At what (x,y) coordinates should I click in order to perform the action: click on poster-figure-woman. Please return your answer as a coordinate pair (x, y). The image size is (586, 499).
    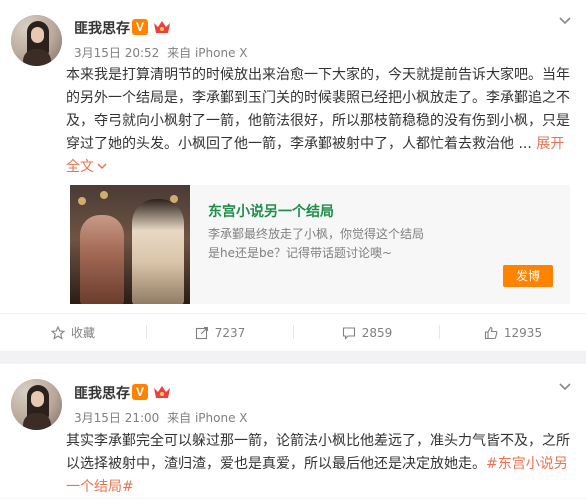
    Looking at the image, I should click on (102, 259).